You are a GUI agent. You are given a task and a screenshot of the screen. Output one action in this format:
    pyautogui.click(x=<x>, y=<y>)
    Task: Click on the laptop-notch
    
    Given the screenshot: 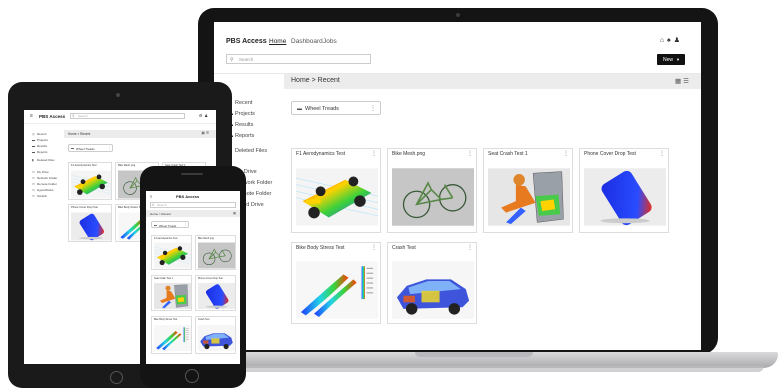 What is the action you would take?
    pyautogui.click(x=474, y=354)
    